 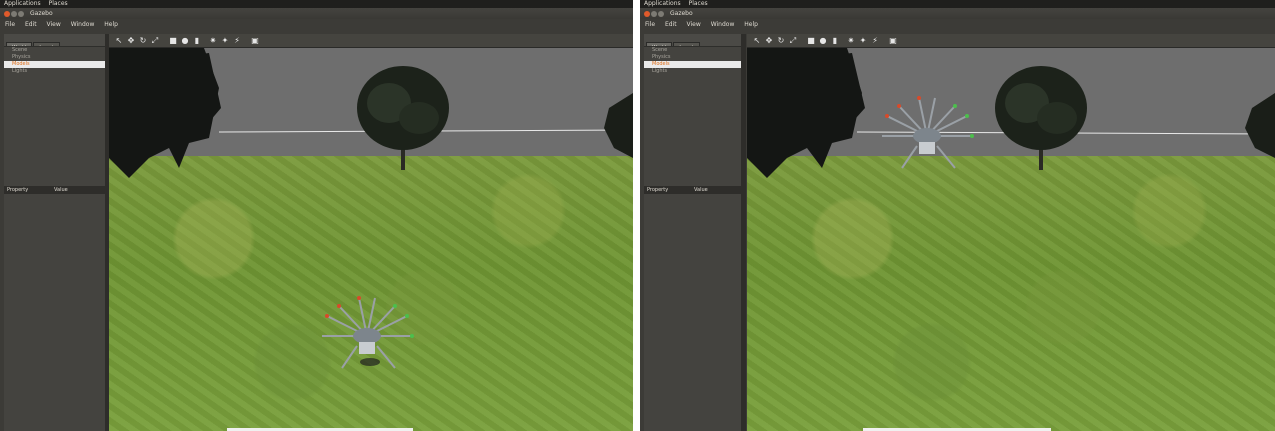 I want to click on scene-objects, so click(x=1011, y=113).